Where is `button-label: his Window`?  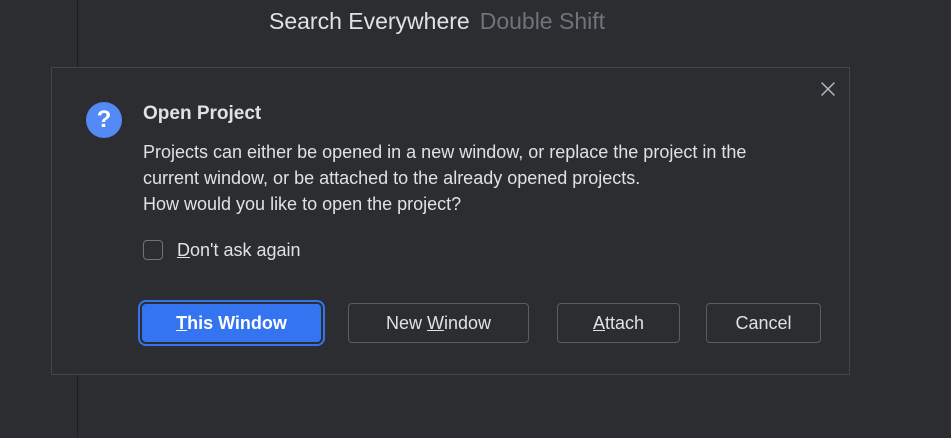 button-label: his Window is located at coordinates (237, 322).